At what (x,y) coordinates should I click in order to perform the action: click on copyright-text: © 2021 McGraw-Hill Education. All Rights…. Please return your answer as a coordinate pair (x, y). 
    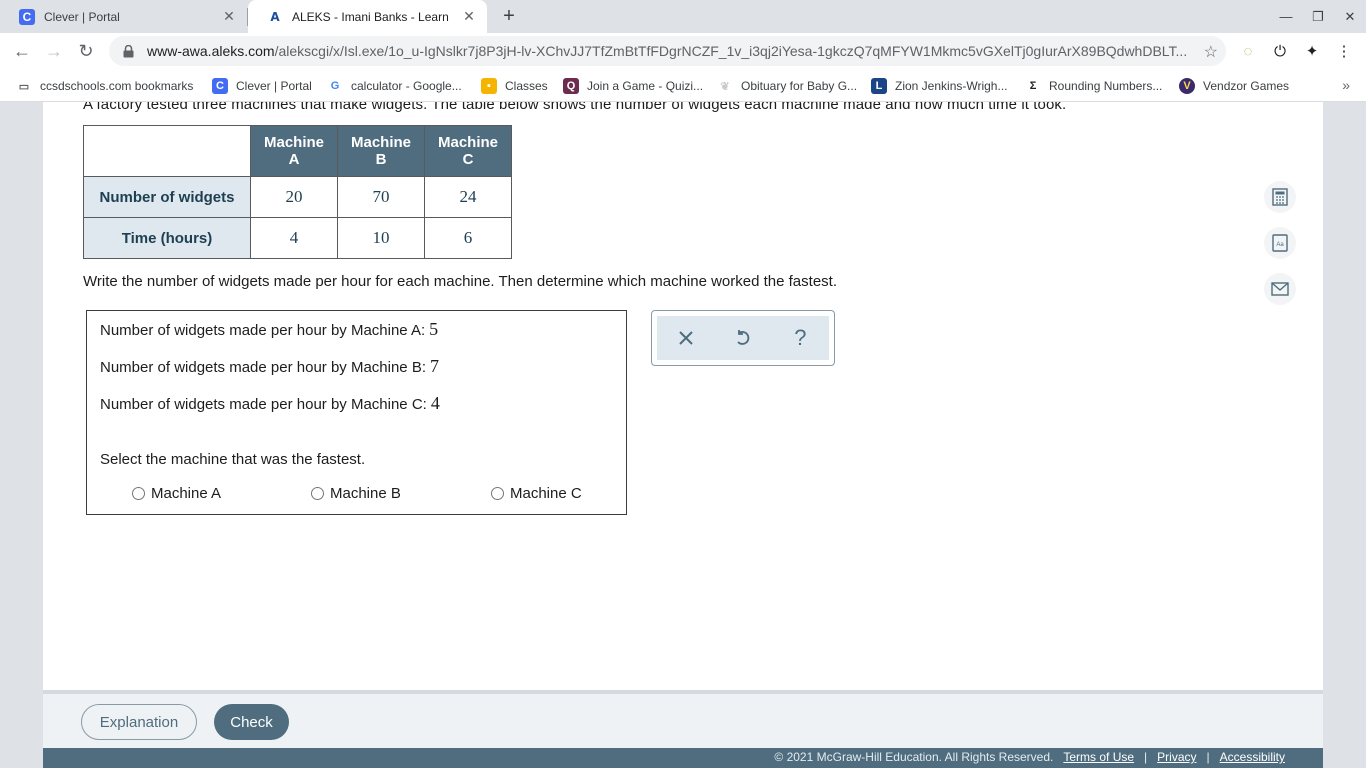
    Looking at the image, I should click on (914, 757).